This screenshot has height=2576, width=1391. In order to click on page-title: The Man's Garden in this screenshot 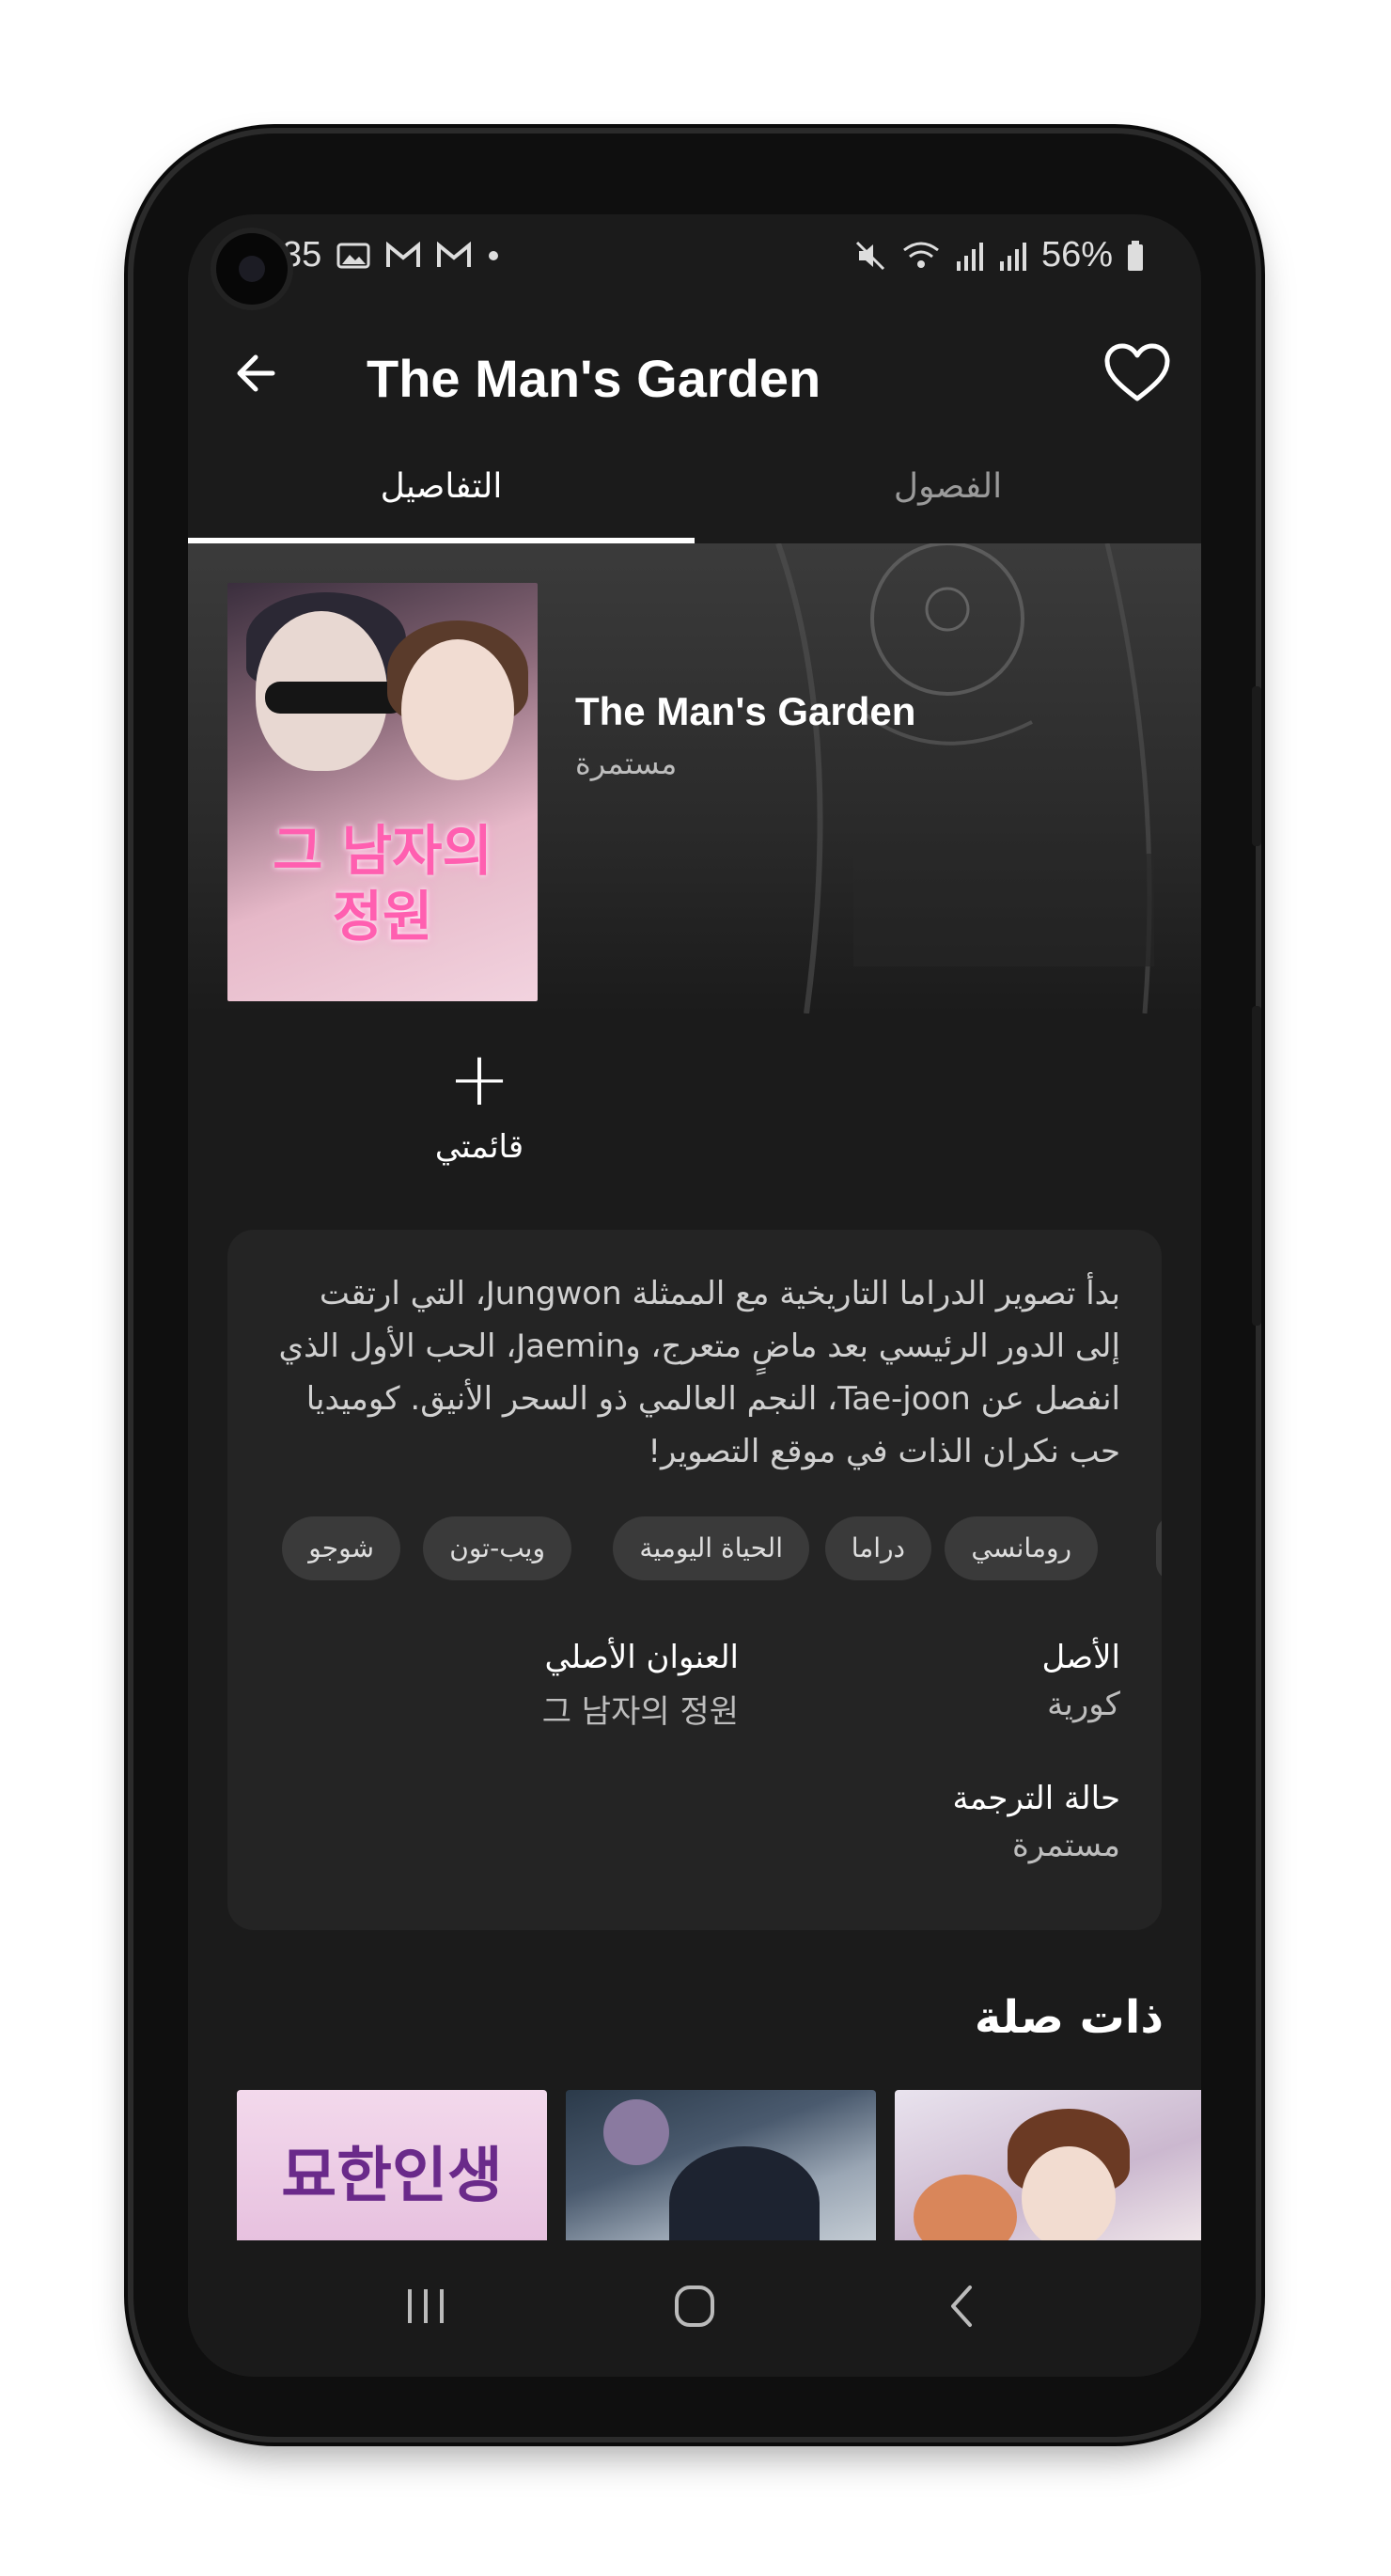, I will do `click(594, 378)`.